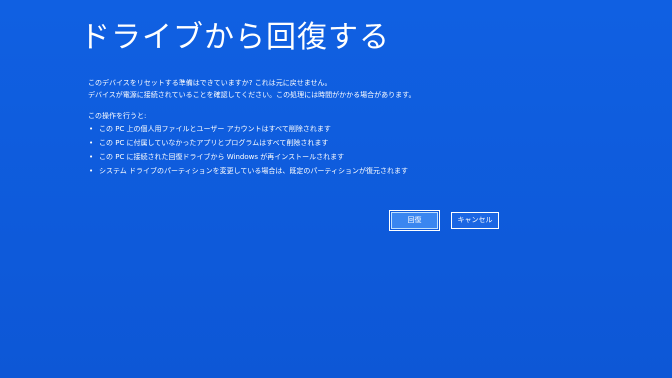  What do you see at coordinates (475, 220) in the screenshot?
I see `cancel-button: キャンセル` at bounding box center [475, 220].